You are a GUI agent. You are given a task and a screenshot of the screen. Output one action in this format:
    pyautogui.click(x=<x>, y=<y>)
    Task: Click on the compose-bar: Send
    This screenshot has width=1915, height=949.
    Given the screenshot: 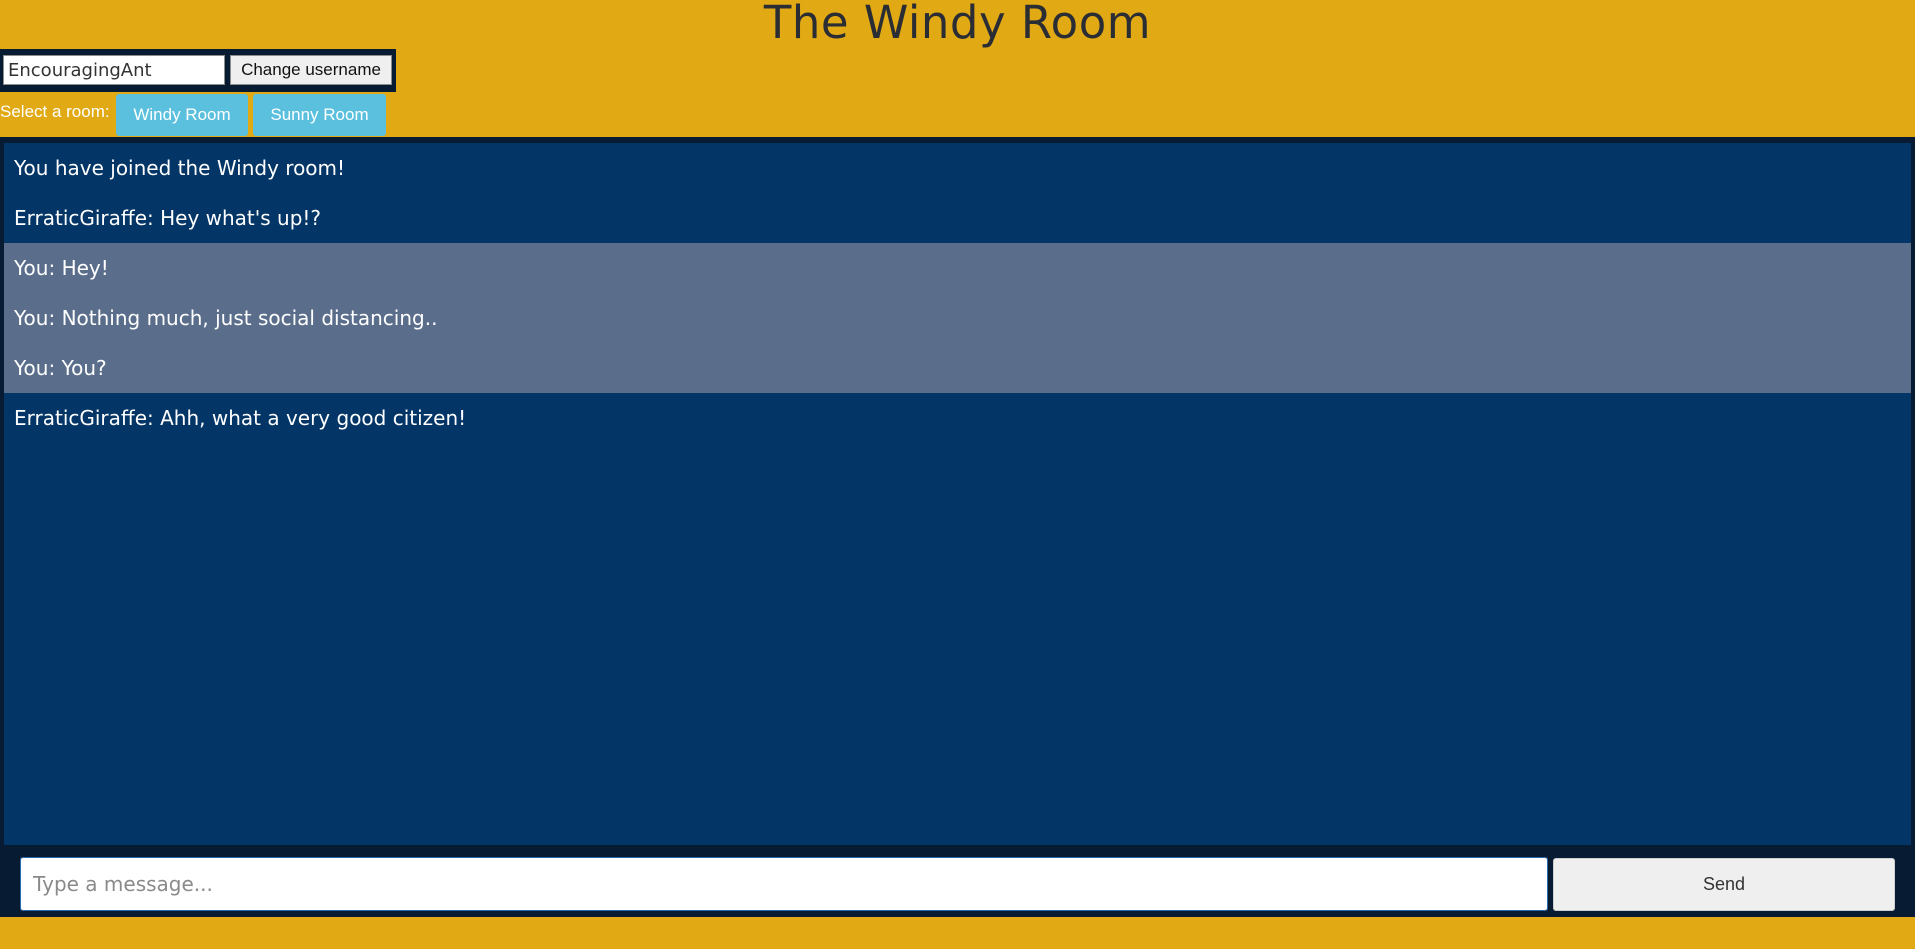 What is the action you would take?
    pyautogui.click(x=957, y=881)
    